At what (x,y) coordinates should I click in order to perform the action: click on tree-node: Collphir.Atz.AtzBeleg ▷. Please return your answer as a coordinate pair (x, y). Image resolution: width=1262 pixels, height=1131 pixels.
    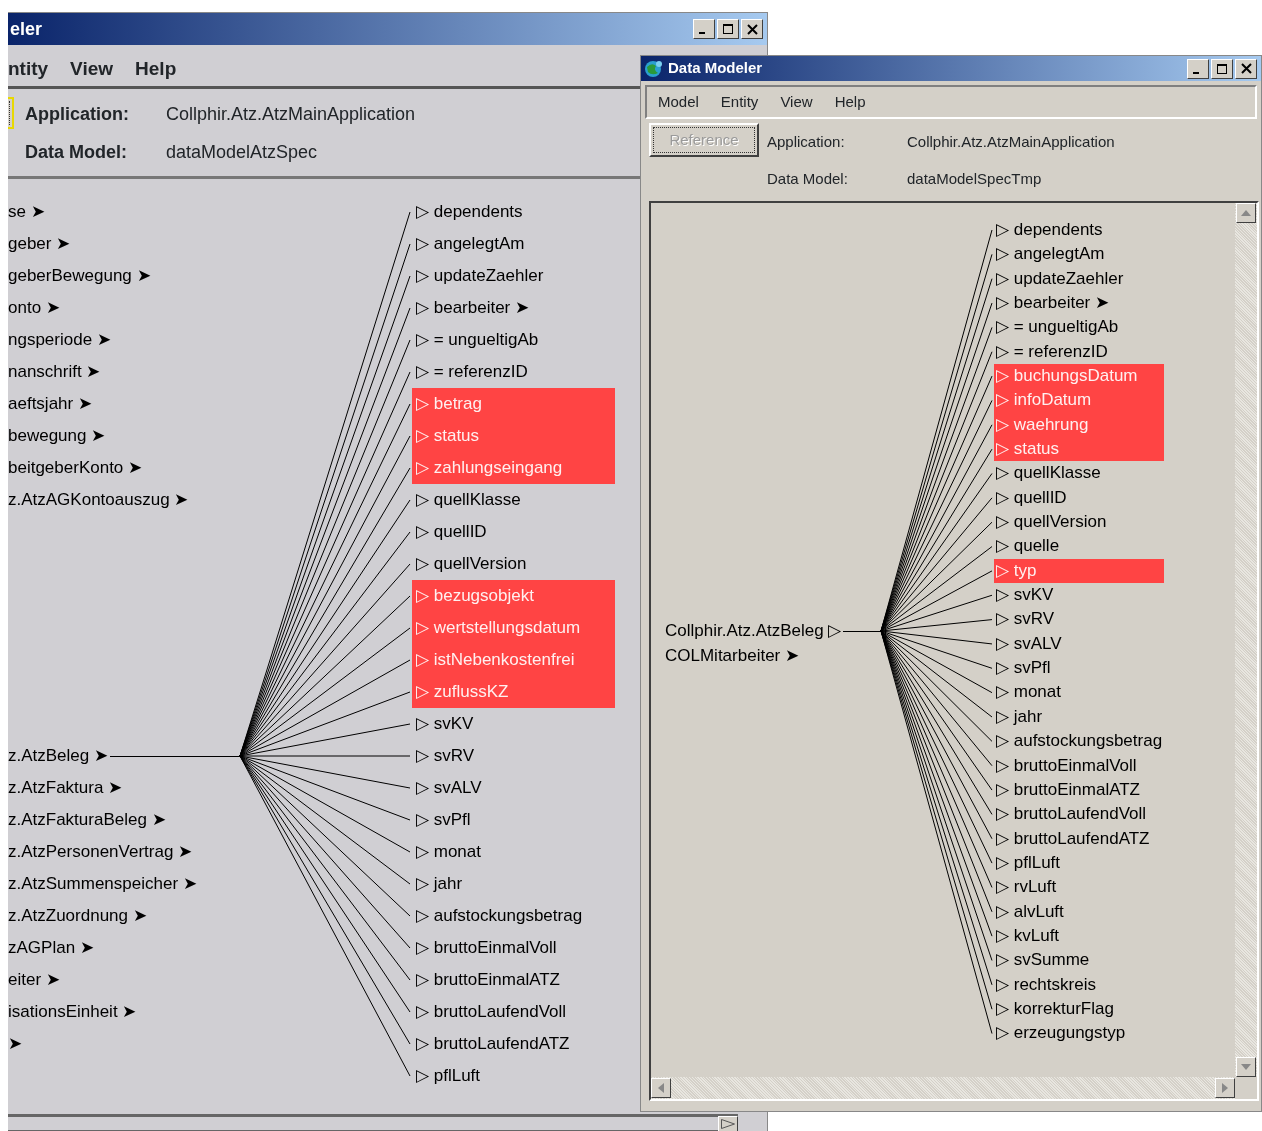
    Looking at the image, I should click on (753, 631).